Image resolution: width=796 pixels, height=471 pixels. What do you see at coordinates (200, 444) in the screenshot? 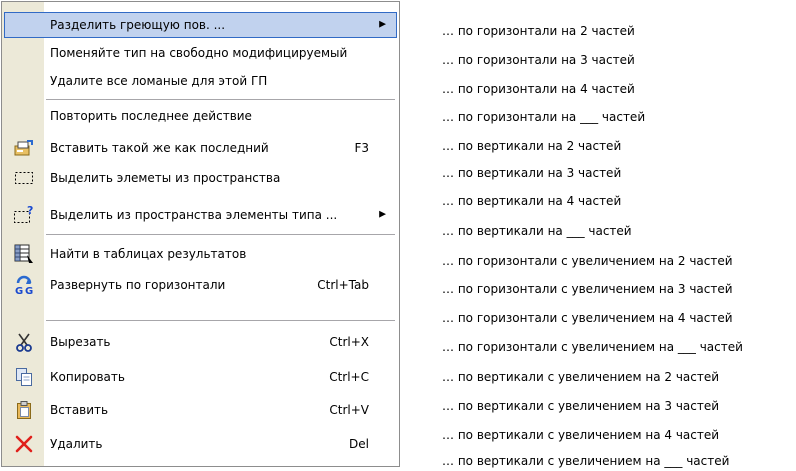
I see `menu-item-delete: Удалить Del` at bounding box center [200, 444].